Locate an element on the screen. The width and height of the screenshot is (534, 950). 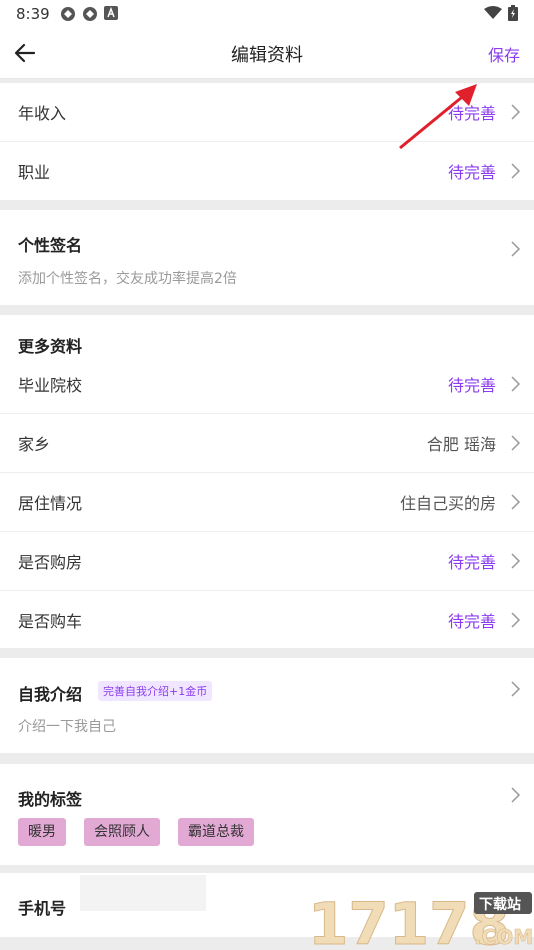
status-bar: 8:39 is located at coordinates (267, 14).